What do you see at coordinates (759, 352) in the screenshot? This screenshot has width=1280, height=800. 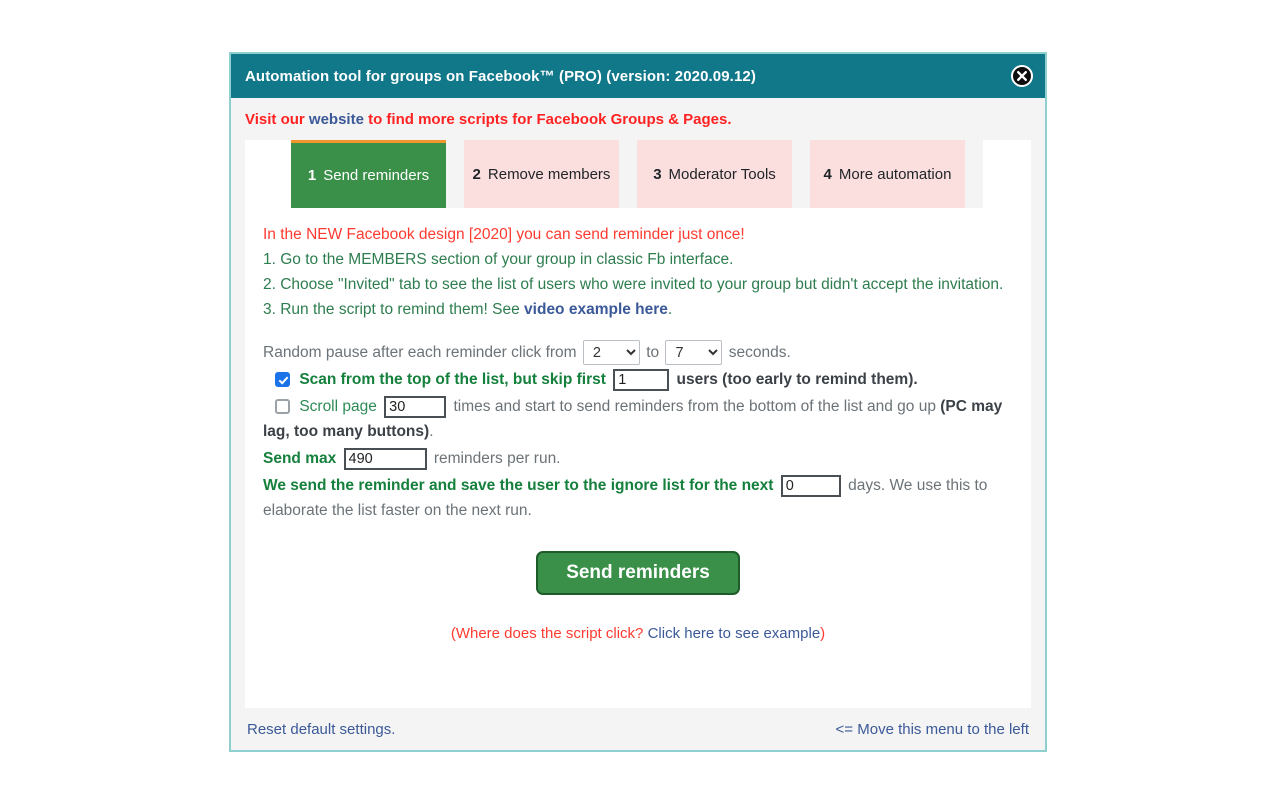 I see `random-pause-suffix-label: seconds.` at bounding box center [759, 352].